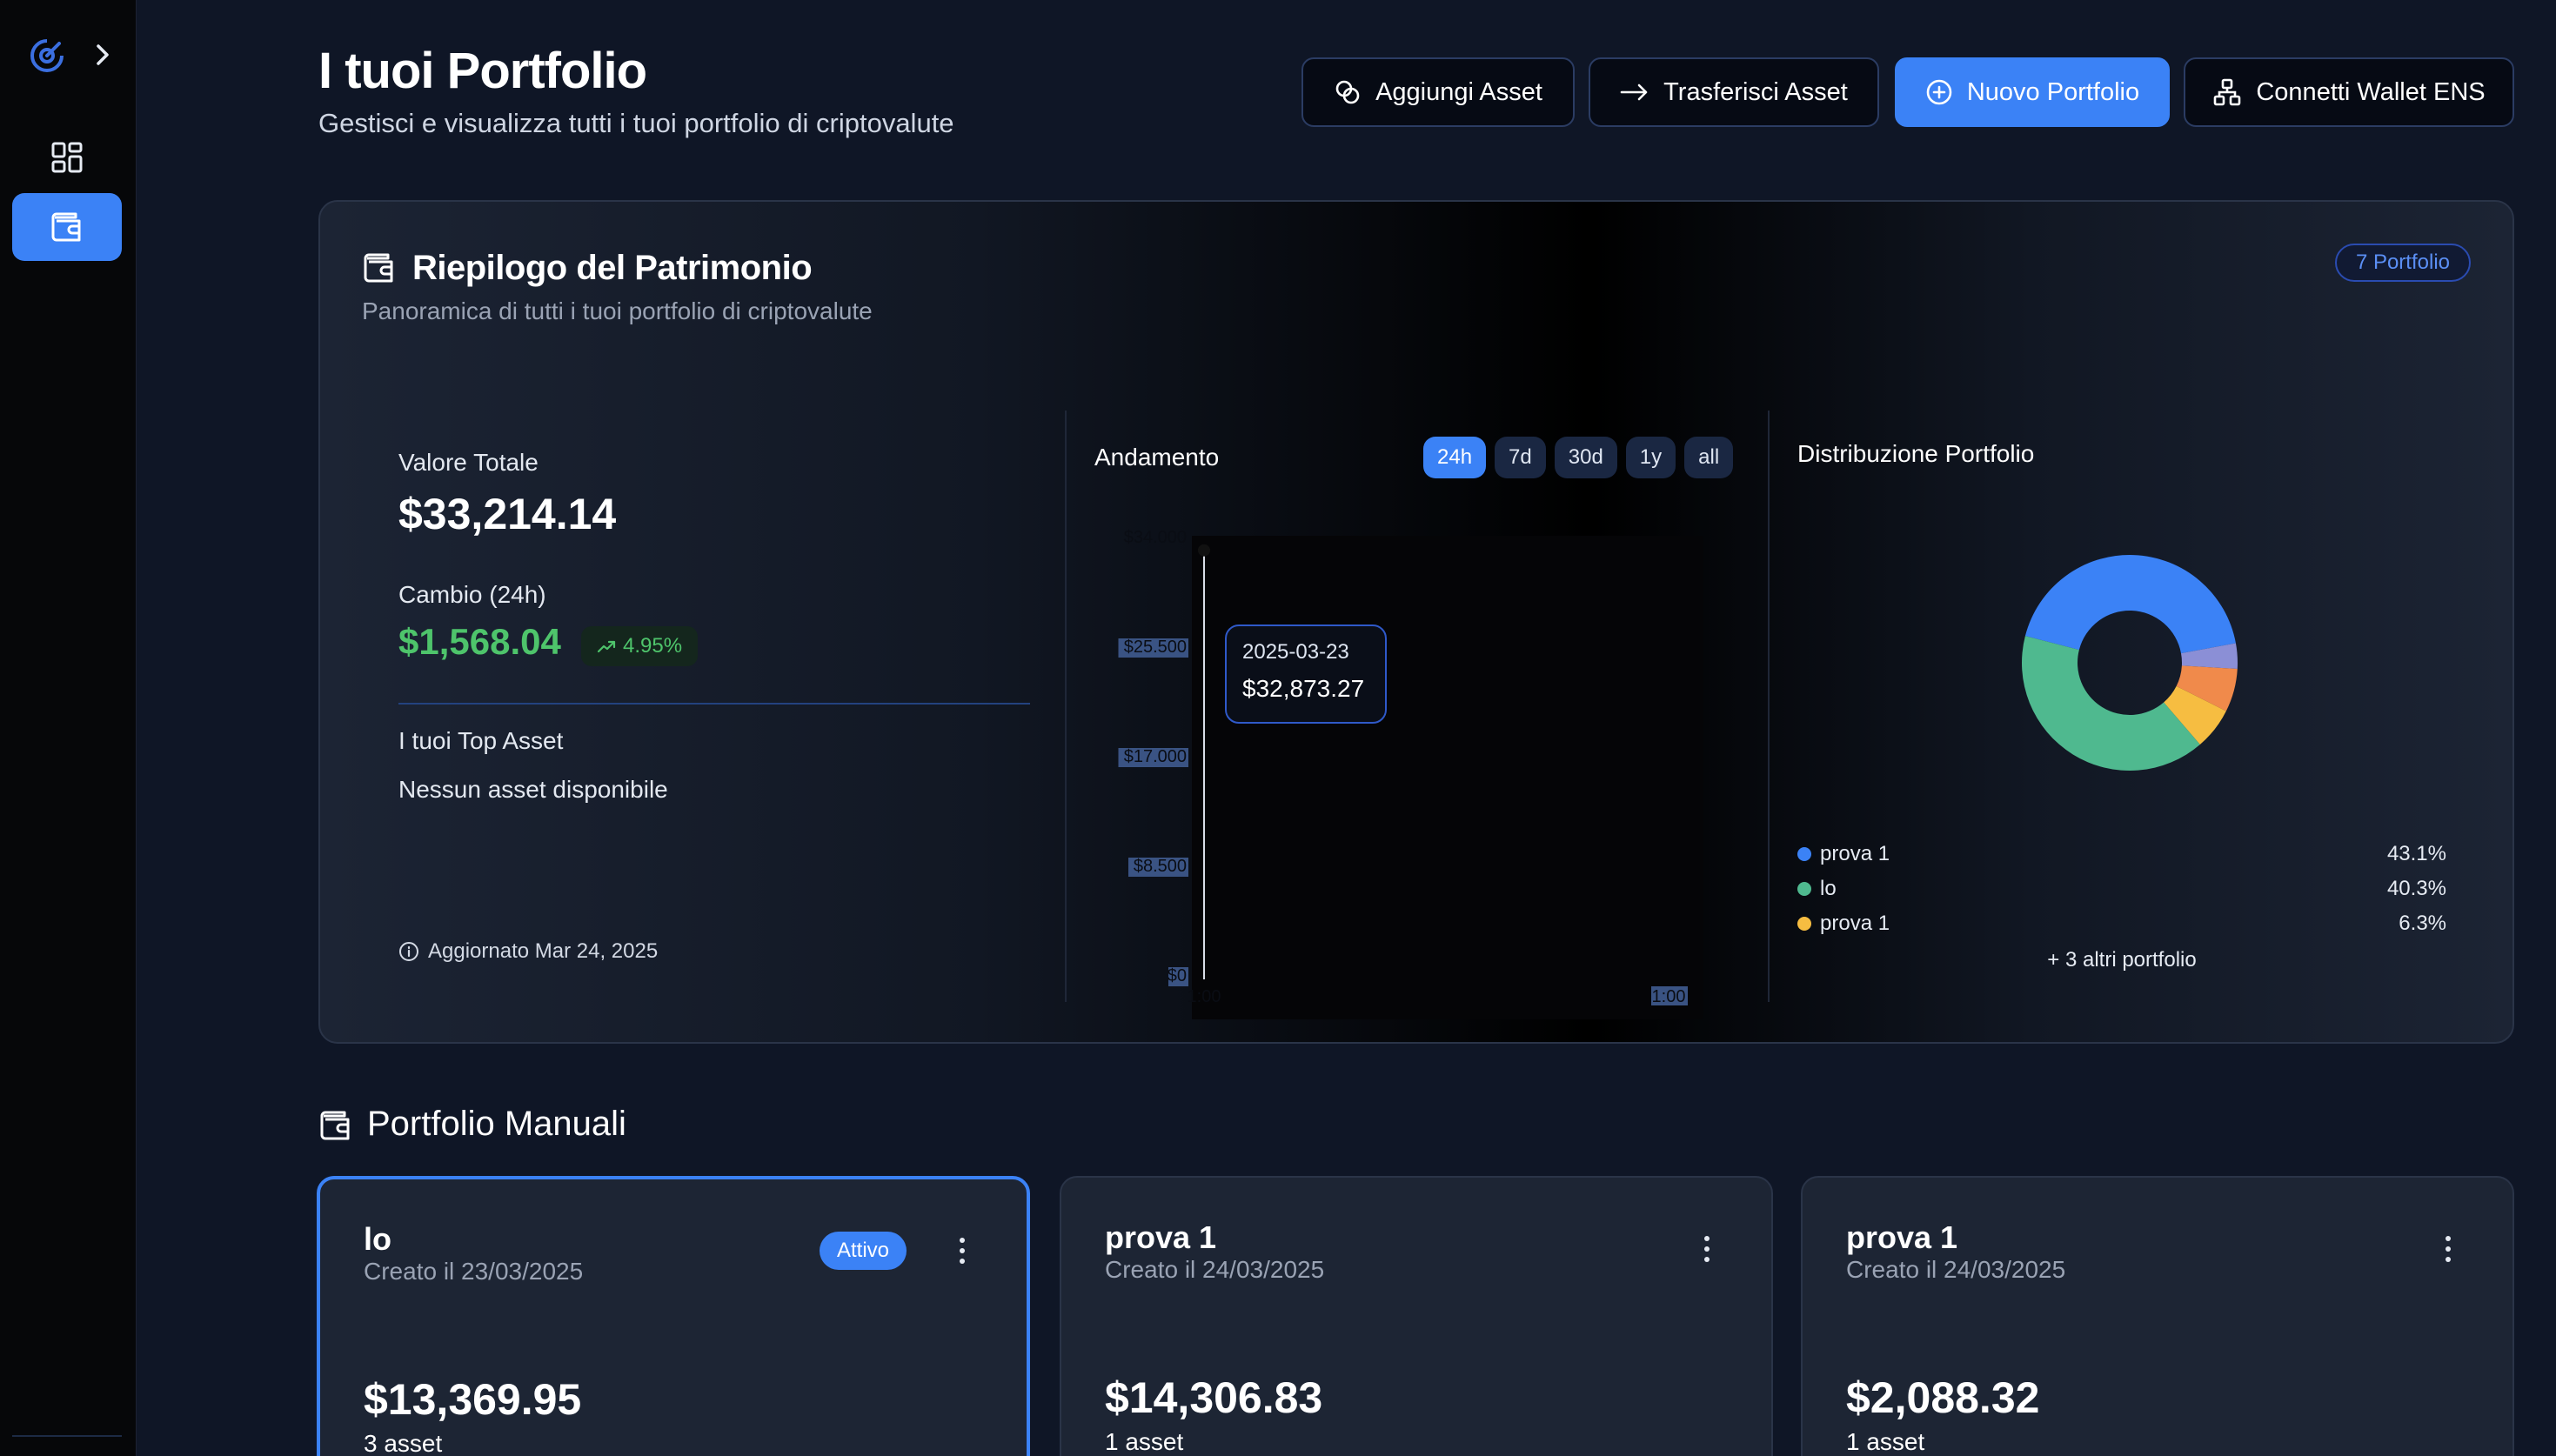 The height and width of the screenshot is (1456, 2556). What do you see at coordinates (2130, 663) in the screenshot?
I see `distribution-donut` at bounding box center [2130, 663].